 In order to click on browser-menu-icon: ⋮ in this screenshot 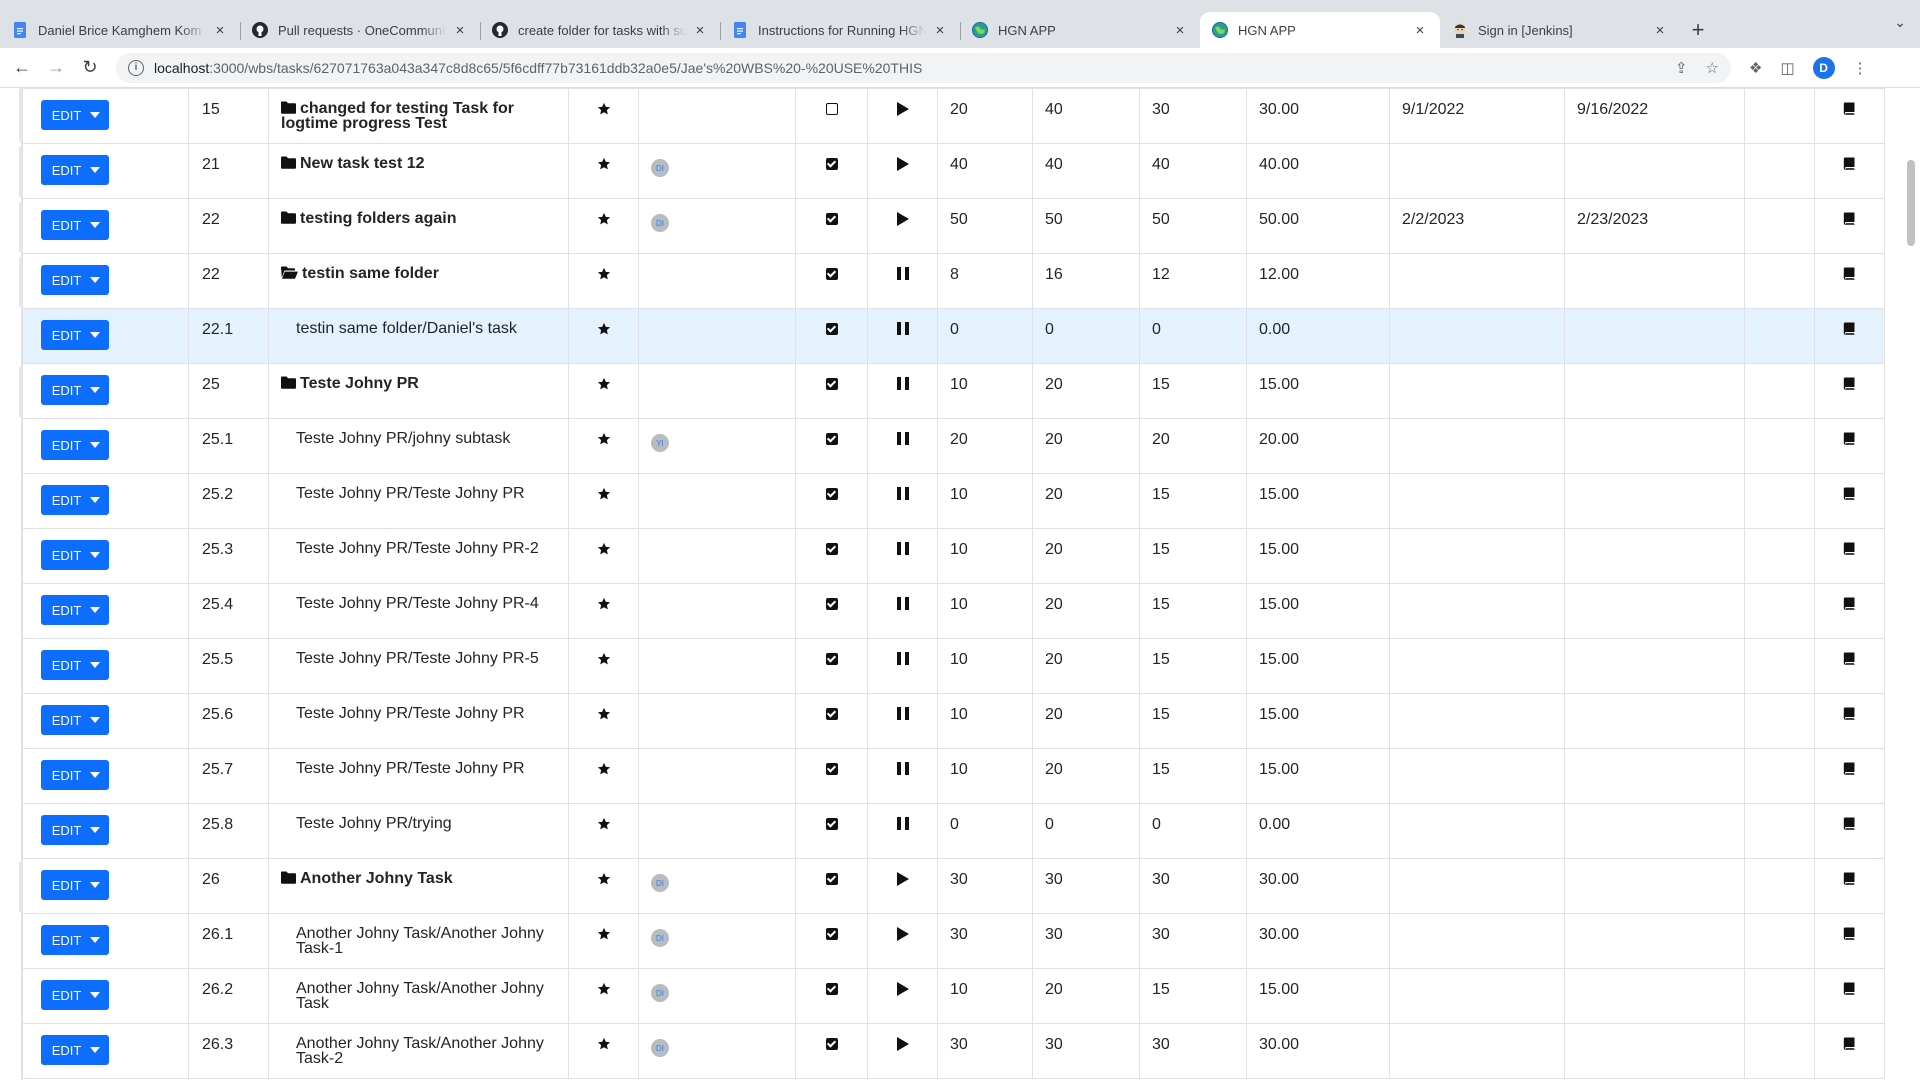, I will do `click(1860, 68)`.